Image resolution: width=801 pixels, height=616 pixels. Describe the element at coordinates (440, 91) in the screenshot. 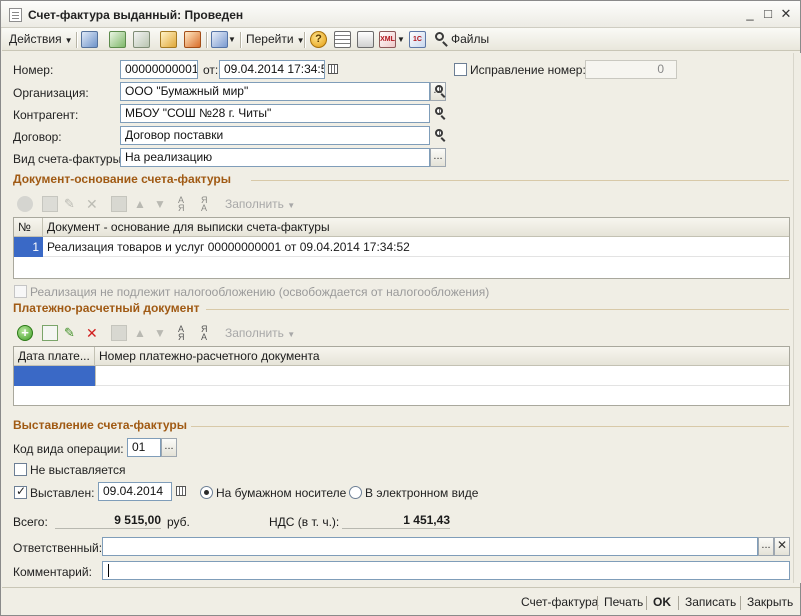

I see `organization-open-icon` at that location.